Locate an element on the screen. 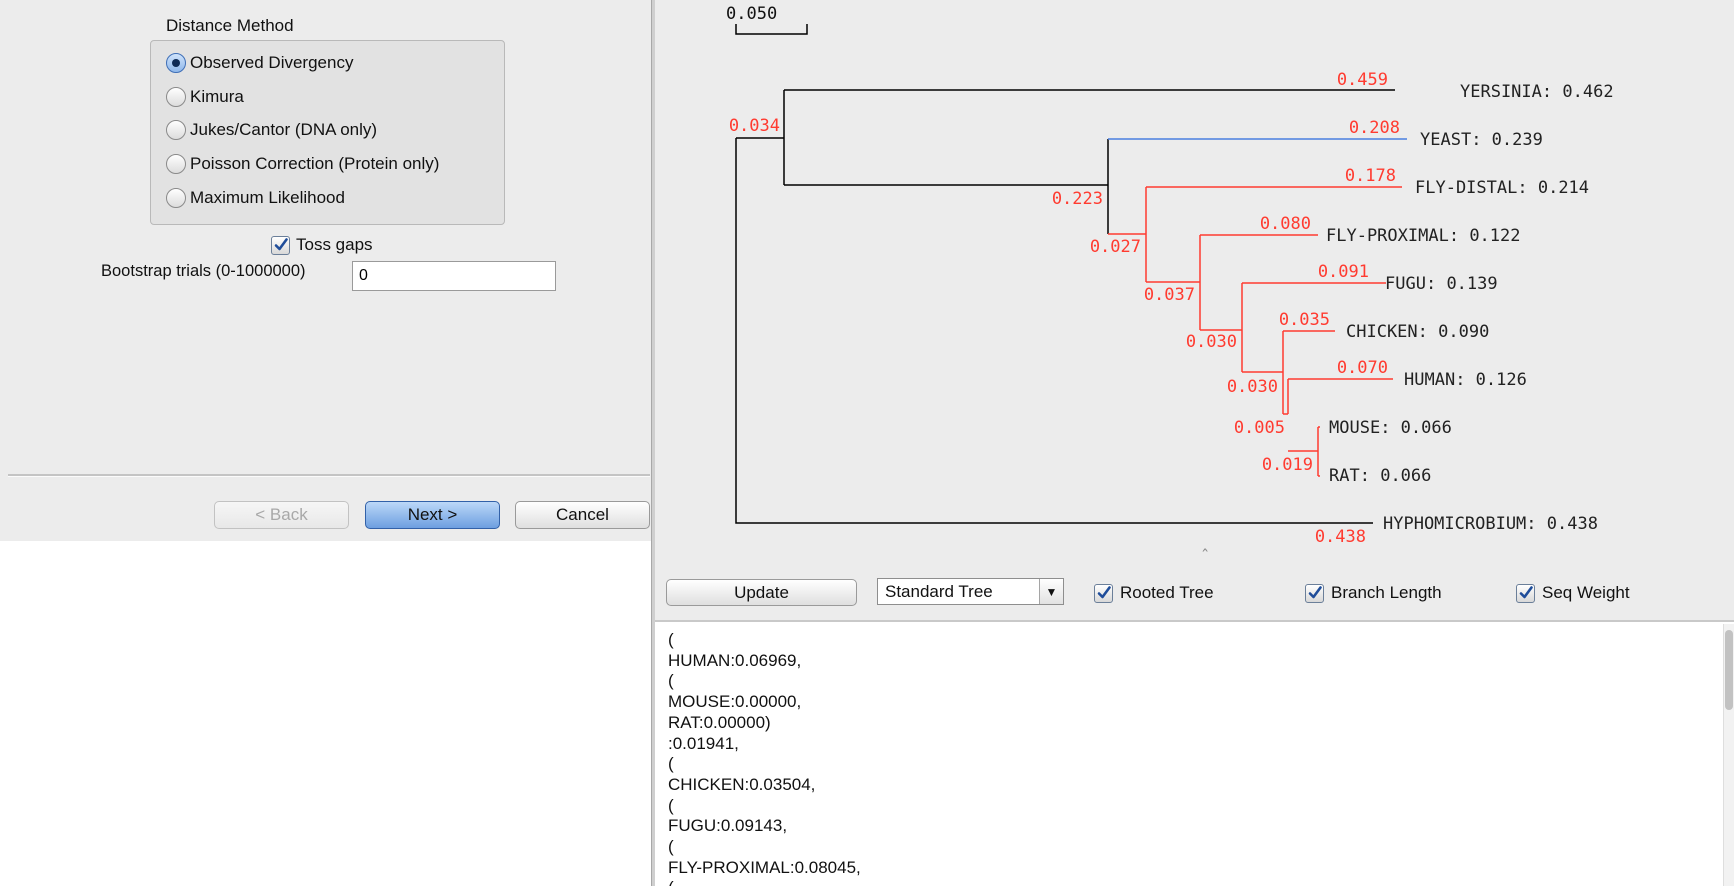 This screenshot has height=886, width=1734. chevron-down-icon: ▼ is located at coordinates (1051, 591).